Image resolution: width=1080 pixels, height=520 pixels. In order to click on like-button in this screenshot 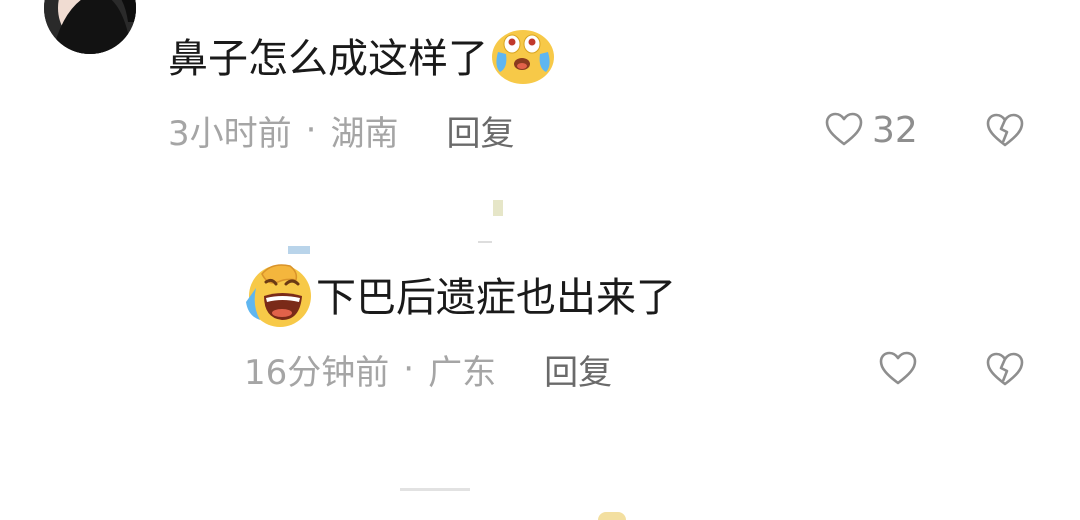, I will do `click(898, 369)`.